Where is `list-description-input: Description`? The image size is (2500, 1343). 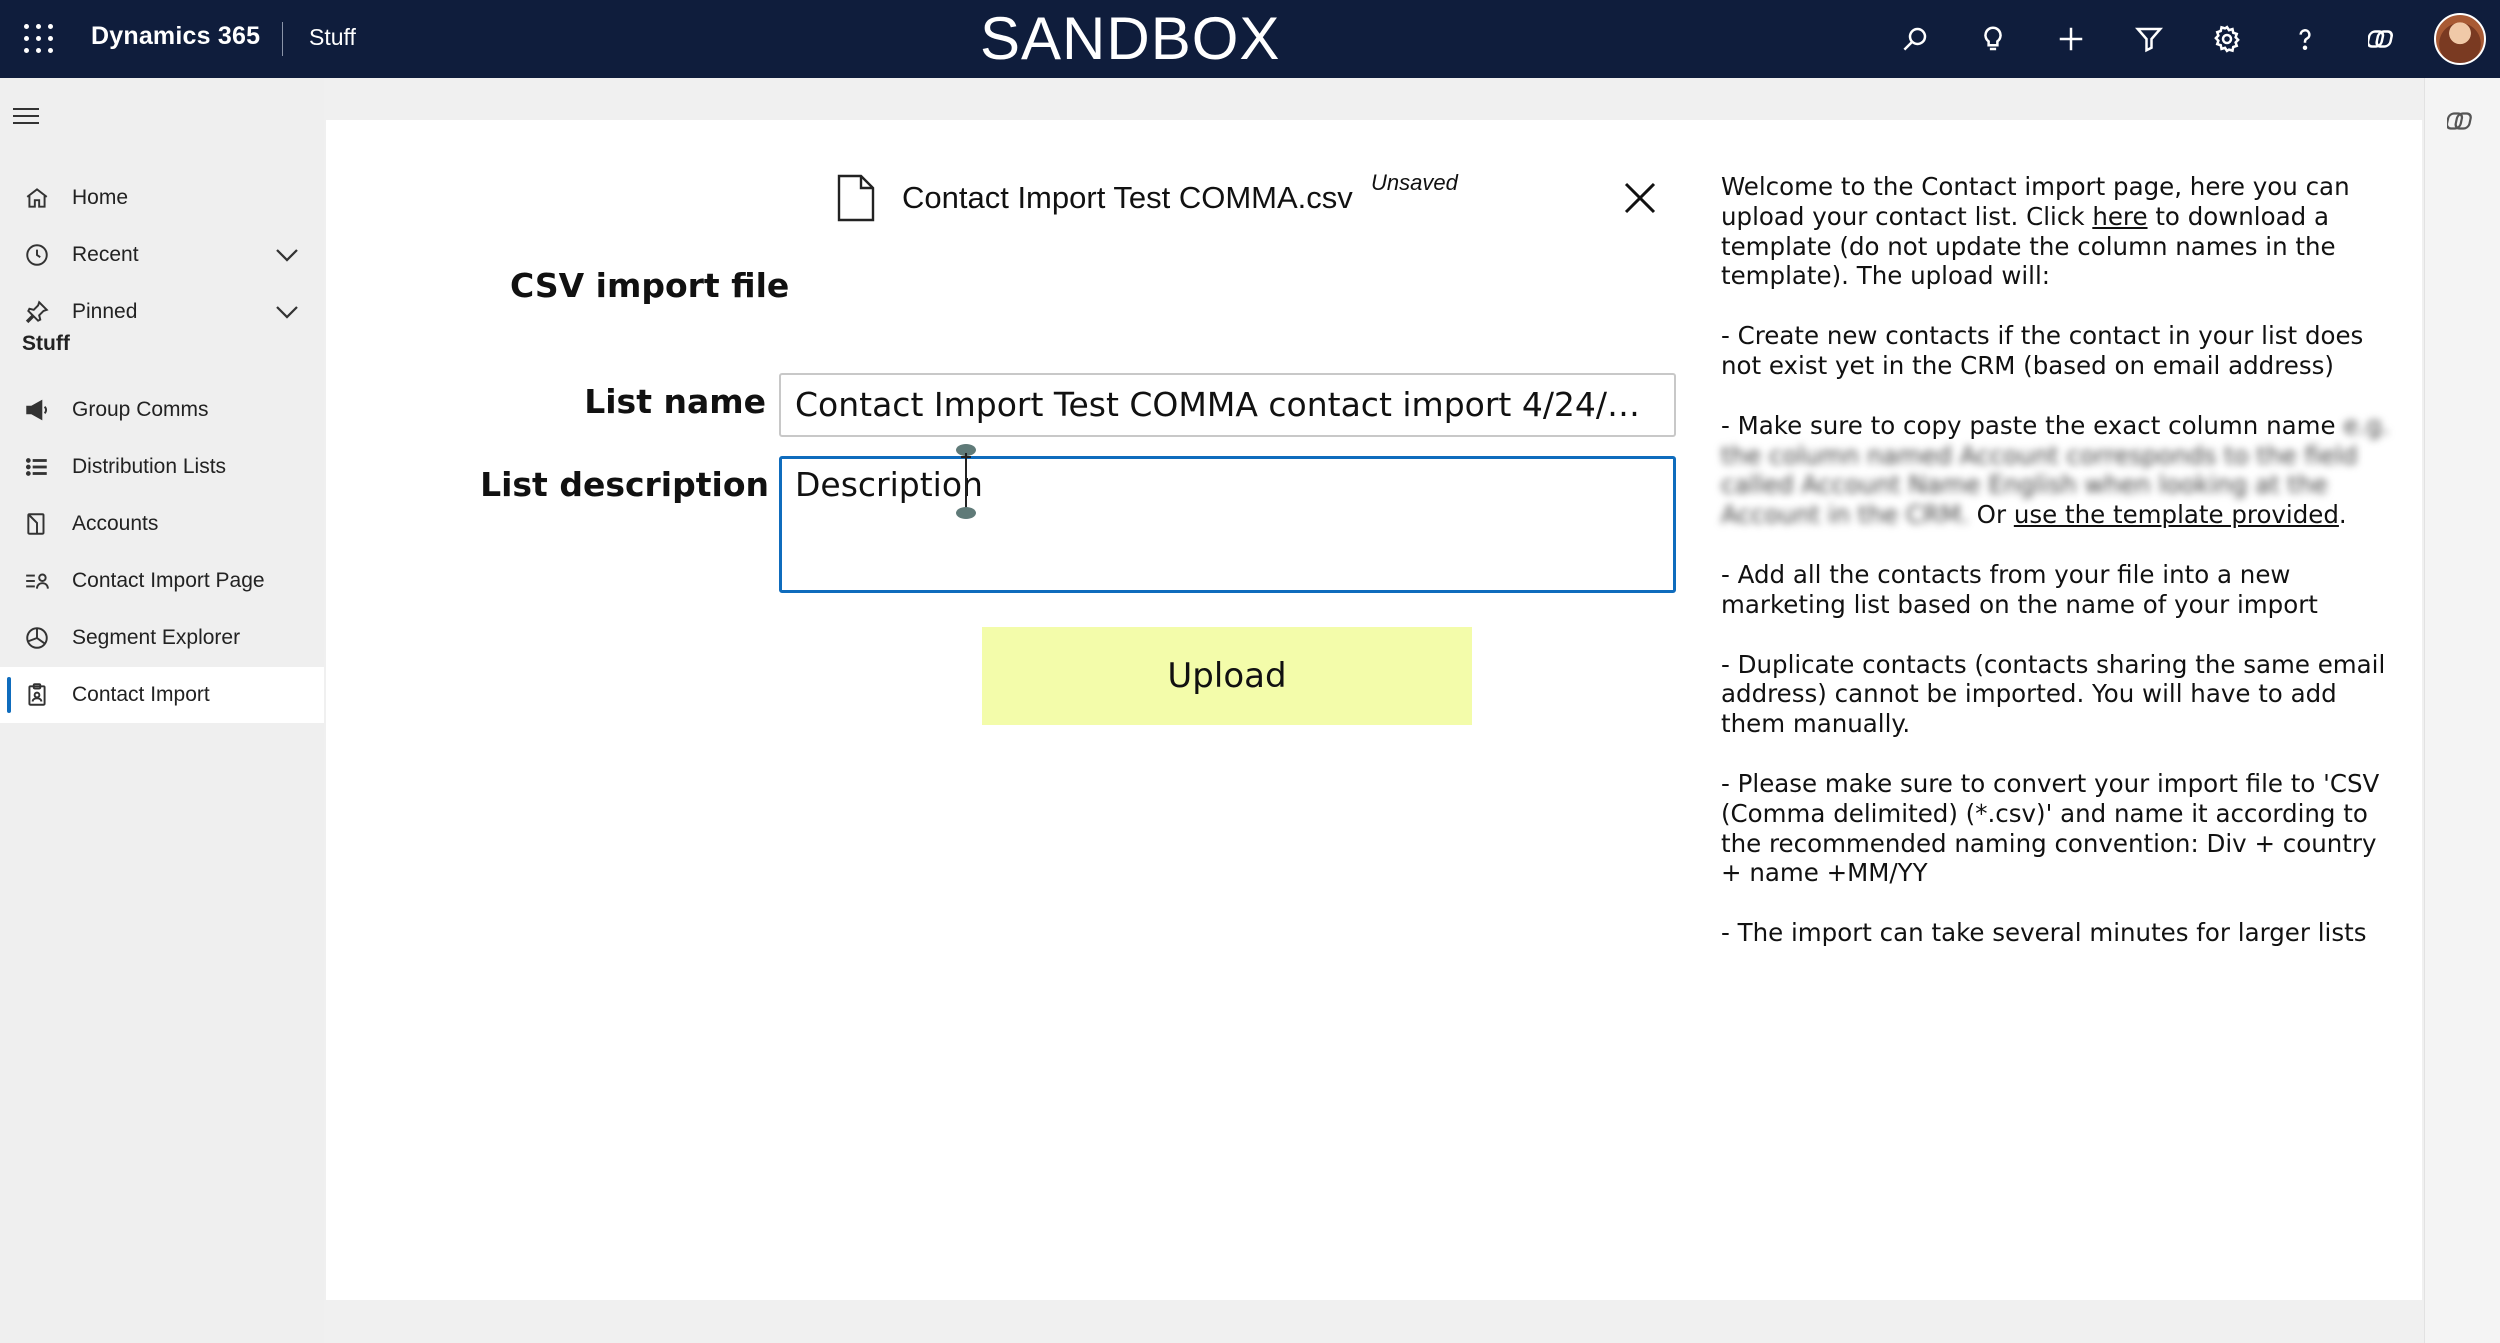 list-description-input: Description is located at coordinates (1227, 524).